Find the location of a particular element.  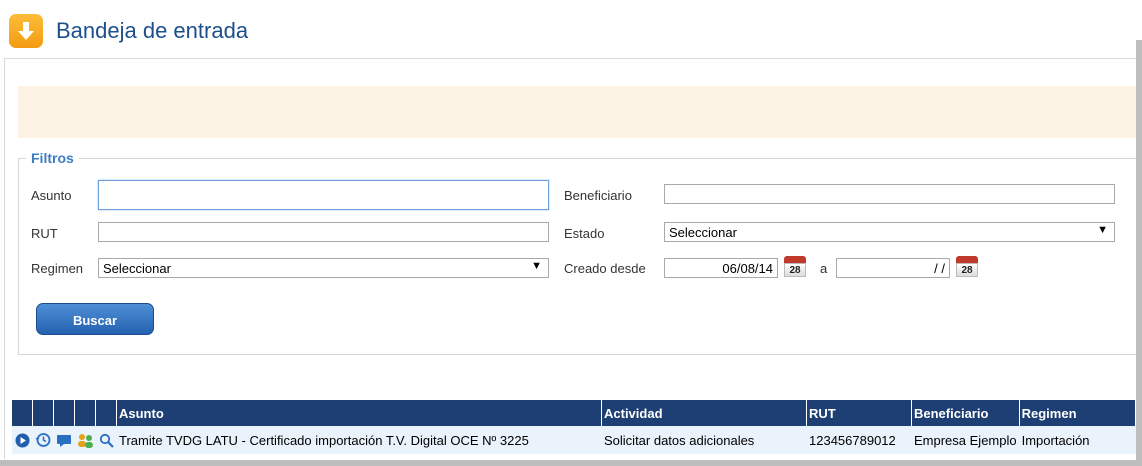

cell-beneficiario: Empresa Ejemplo is located at coordinates (965, 440).